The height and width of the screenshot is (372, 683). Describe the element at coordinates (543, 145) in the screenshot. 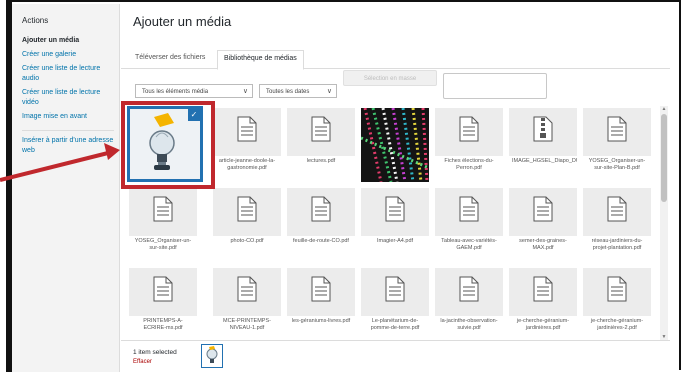

I see `attachment-tile: IMAGE_HGSEL_Diapo_DUMonsieur_cycle1.zip` at that location.